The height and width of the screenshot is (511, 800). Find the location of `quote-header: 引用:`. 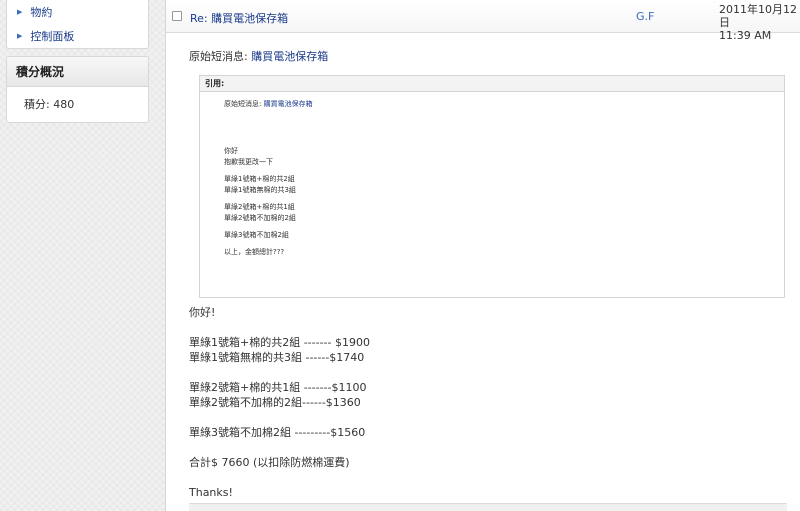

quote-header: 引用: is located at coordinates (492, 84).